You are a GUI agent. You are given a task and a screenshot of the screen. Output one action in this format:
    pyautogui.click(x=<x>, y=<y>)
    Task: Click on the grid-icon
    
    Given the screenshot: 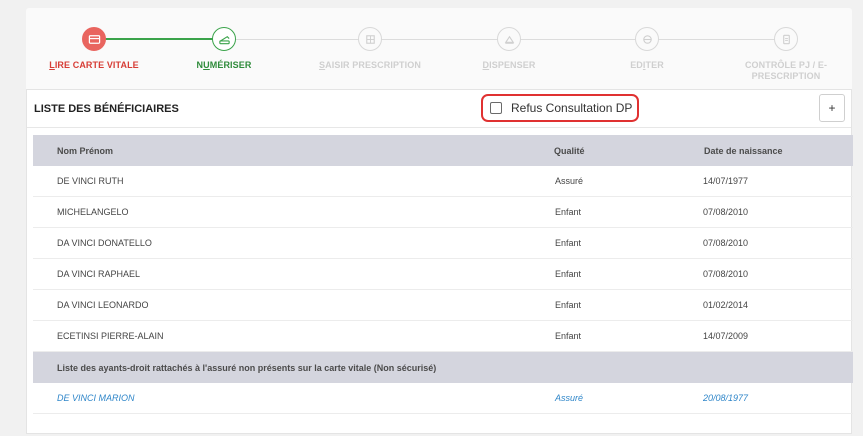 What is the action you would take?
    pyautogui.click(x=370, y=39)
    